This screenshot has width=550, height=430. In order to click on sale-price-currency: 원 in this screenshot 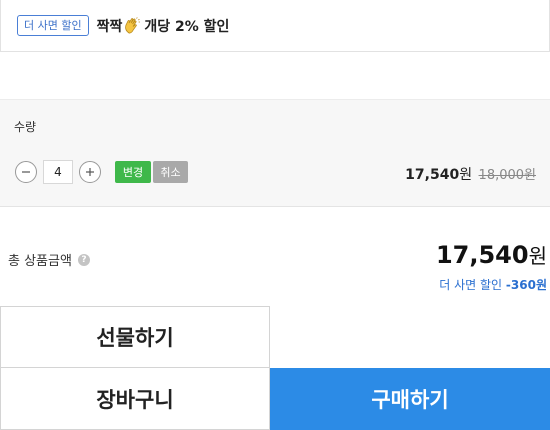, I will do `click(466, 175)`.